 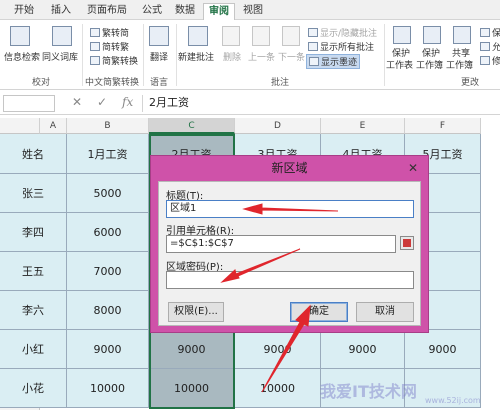 I want to click on ribbon-tabs: 开始 插入 页面布局 公式 数据 审阅 视图, so click(x=250, y=10).